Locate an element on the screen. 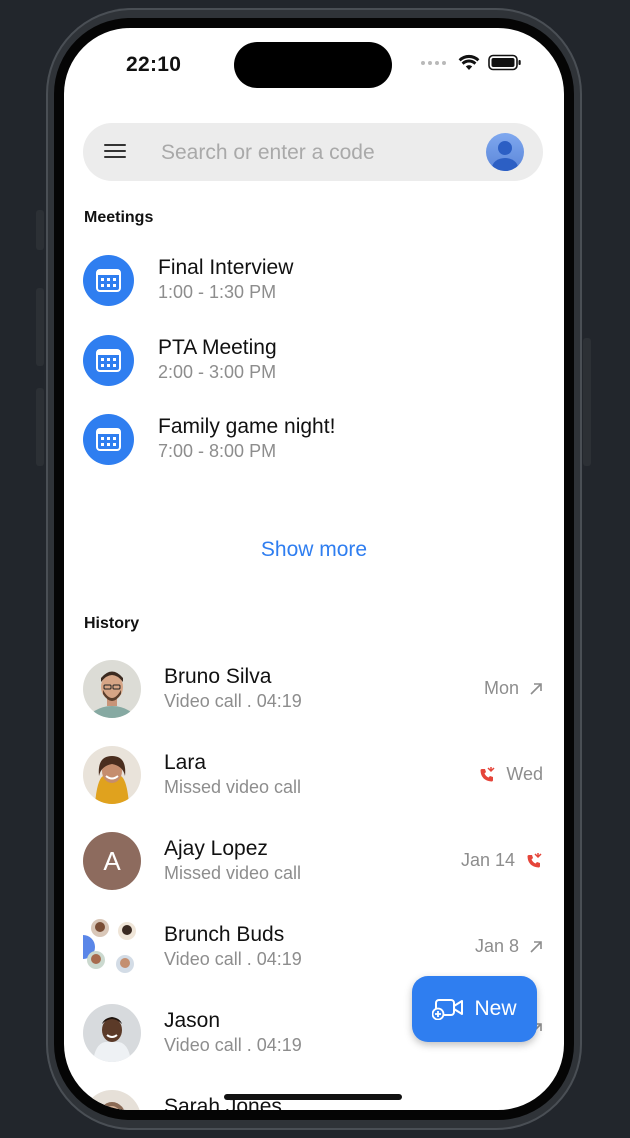  call-meta: Jan 14 is located at coordinates (502, 860).